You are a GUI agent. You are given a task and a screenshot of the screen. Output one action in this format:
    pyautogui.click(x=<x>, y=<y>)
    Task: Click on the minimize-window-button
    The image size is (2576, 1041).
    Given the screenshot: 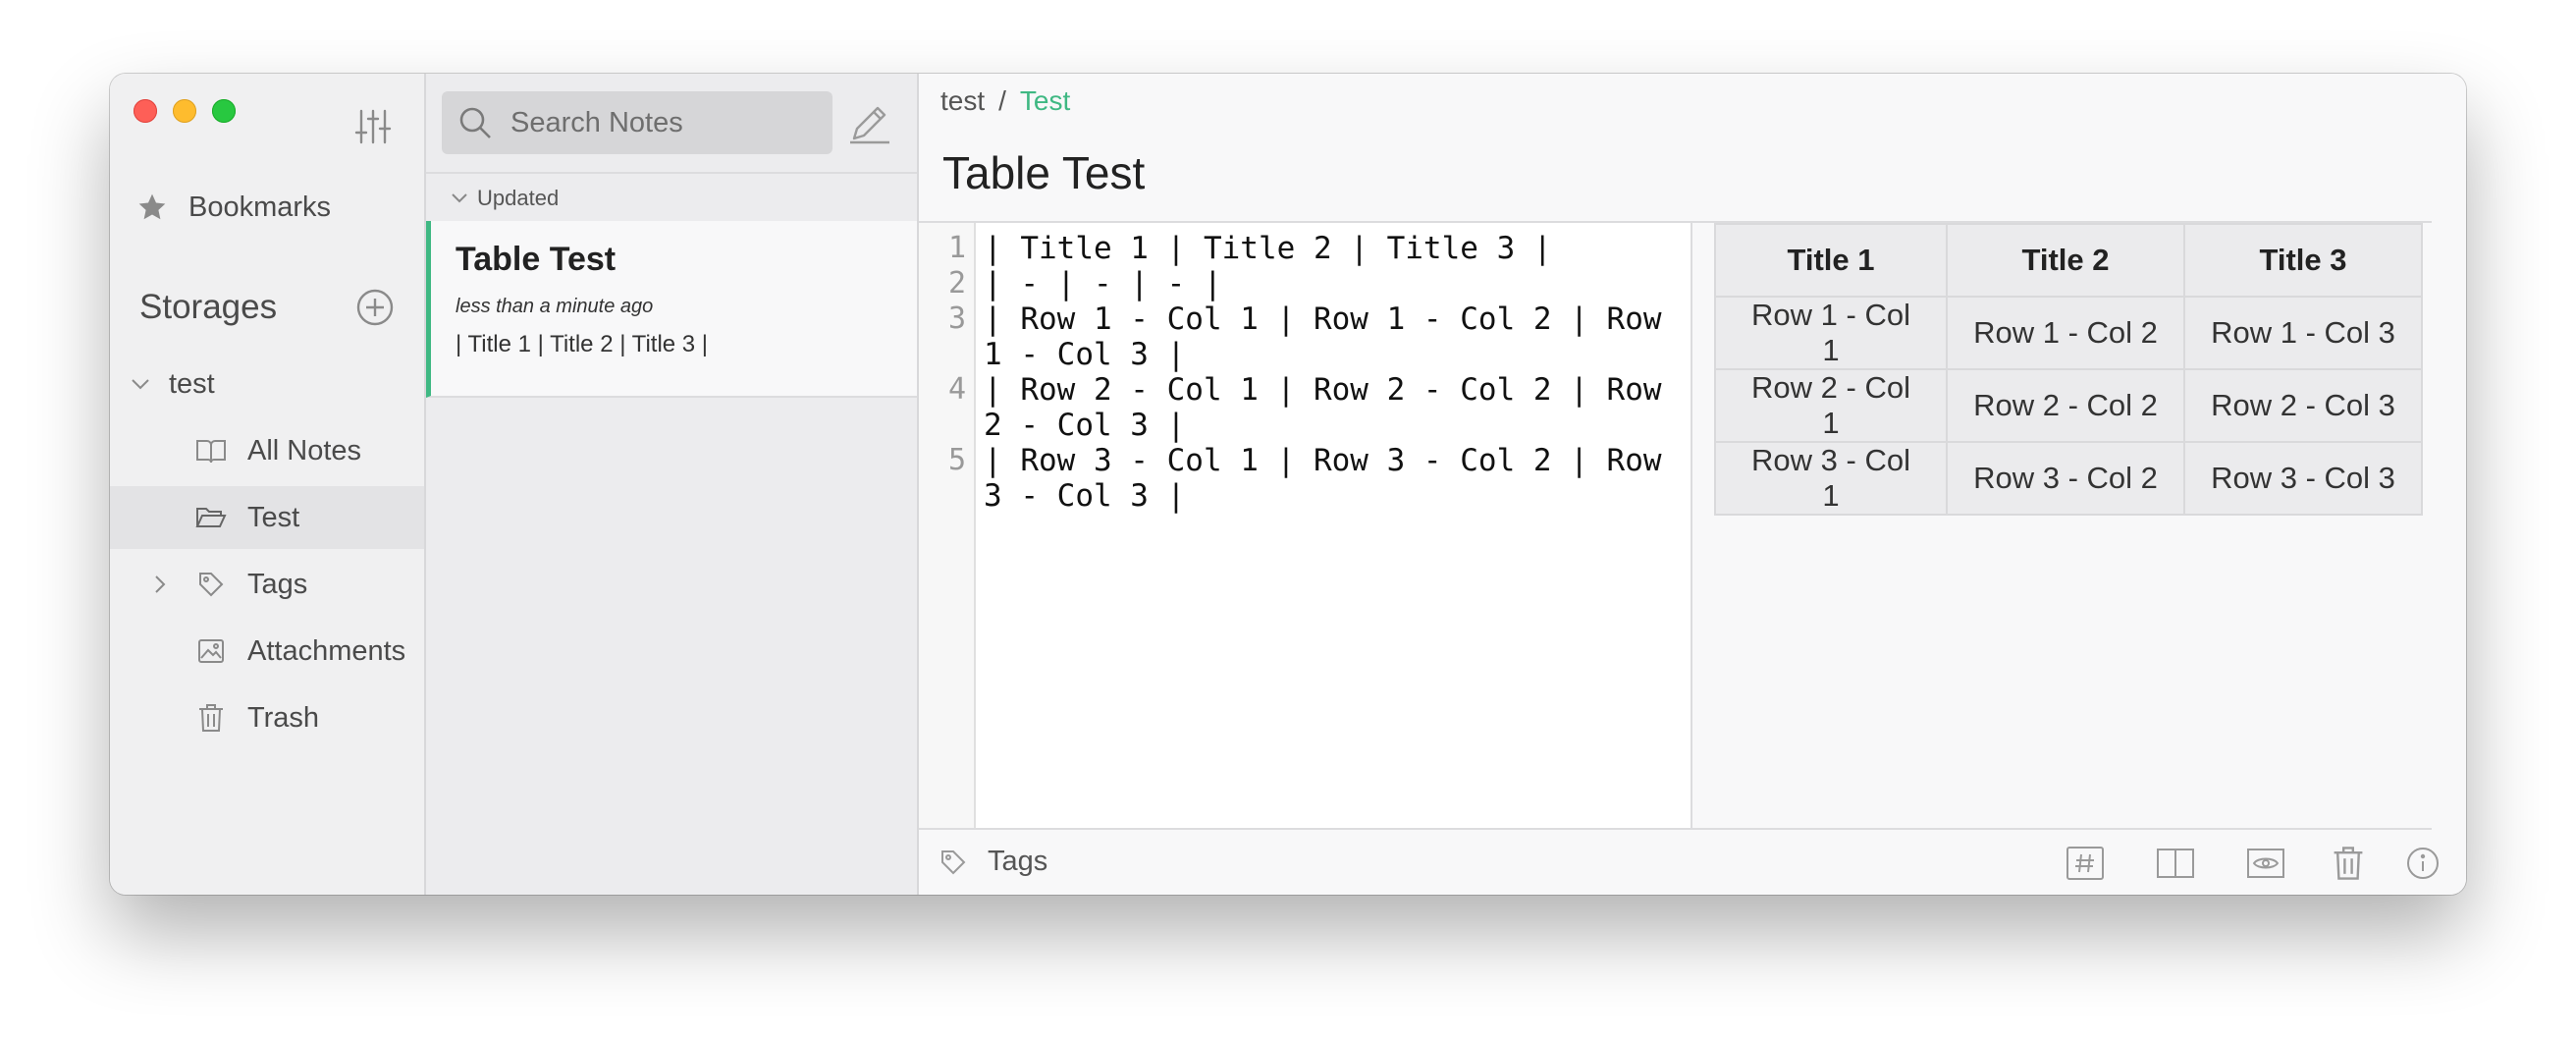 What is the action you would take?
    pyautogui.click(x=184, y=111)
    